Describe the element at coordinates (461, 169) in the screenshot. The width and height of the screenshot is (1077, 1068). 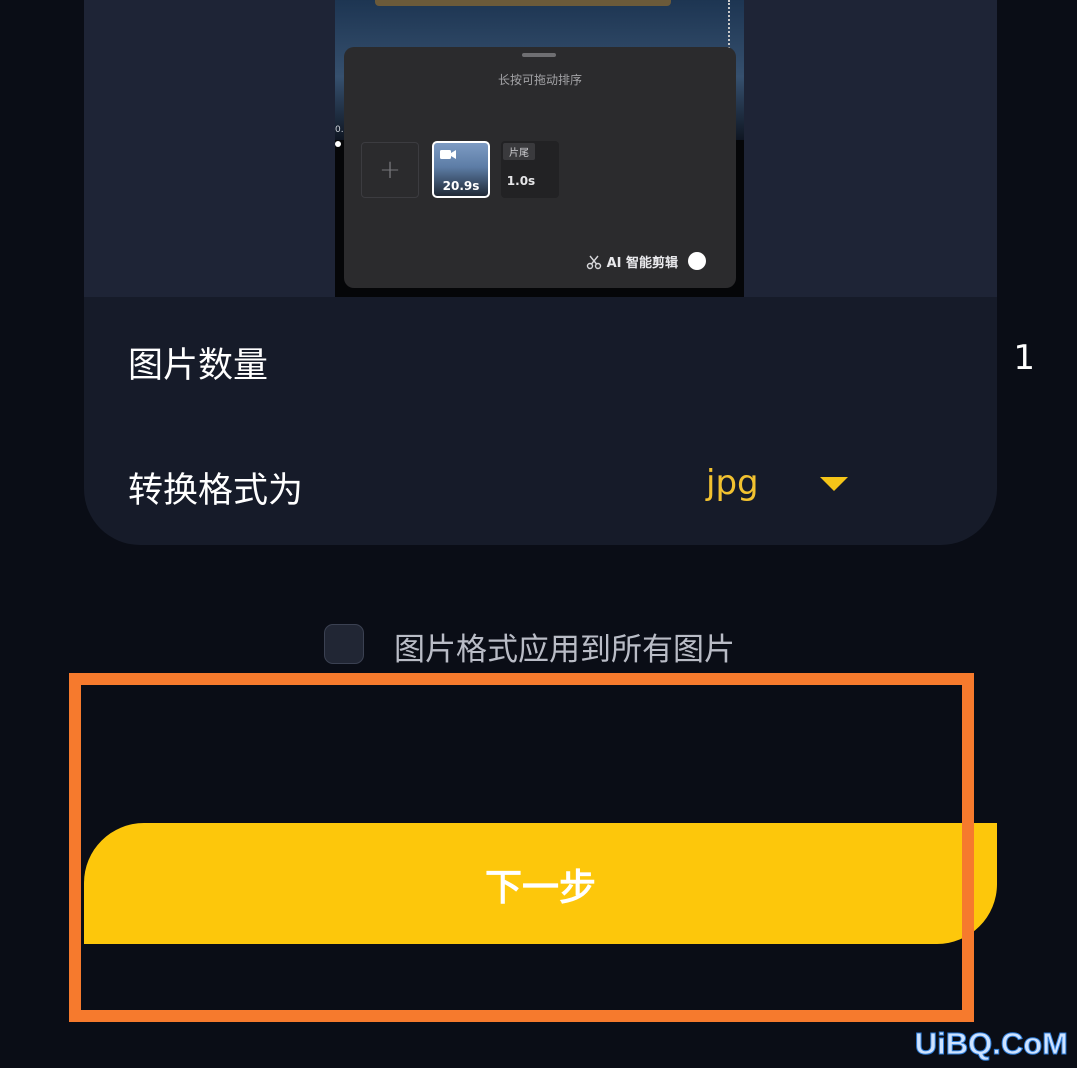
I see `video-clip-thumbnail: 20.9s` at that location.